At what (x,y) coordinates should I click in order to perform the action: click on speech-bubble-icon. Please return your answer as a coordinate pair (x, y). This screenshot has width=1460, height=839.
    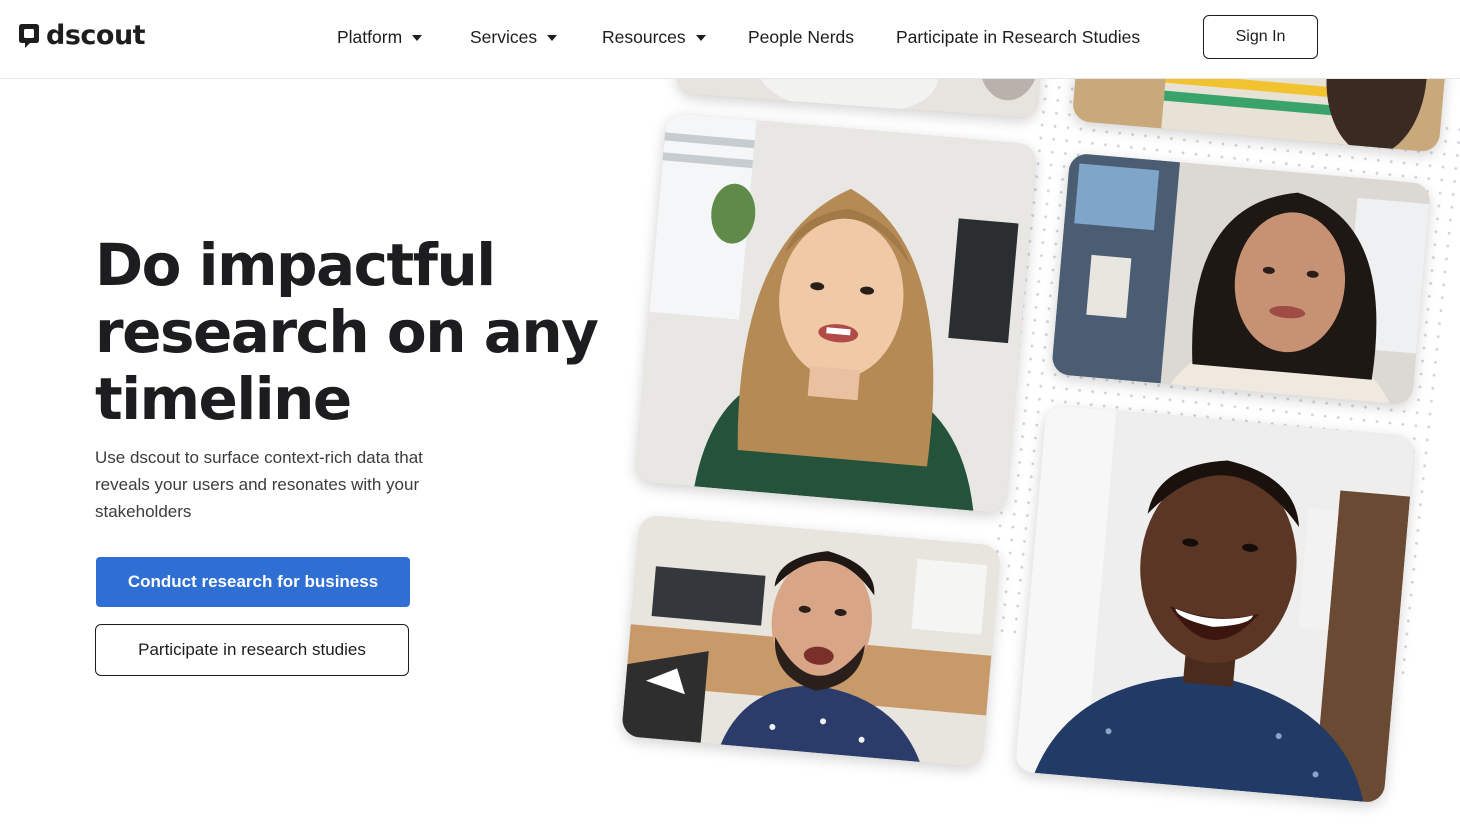
    Looking at the image, I should click on (29, 36).